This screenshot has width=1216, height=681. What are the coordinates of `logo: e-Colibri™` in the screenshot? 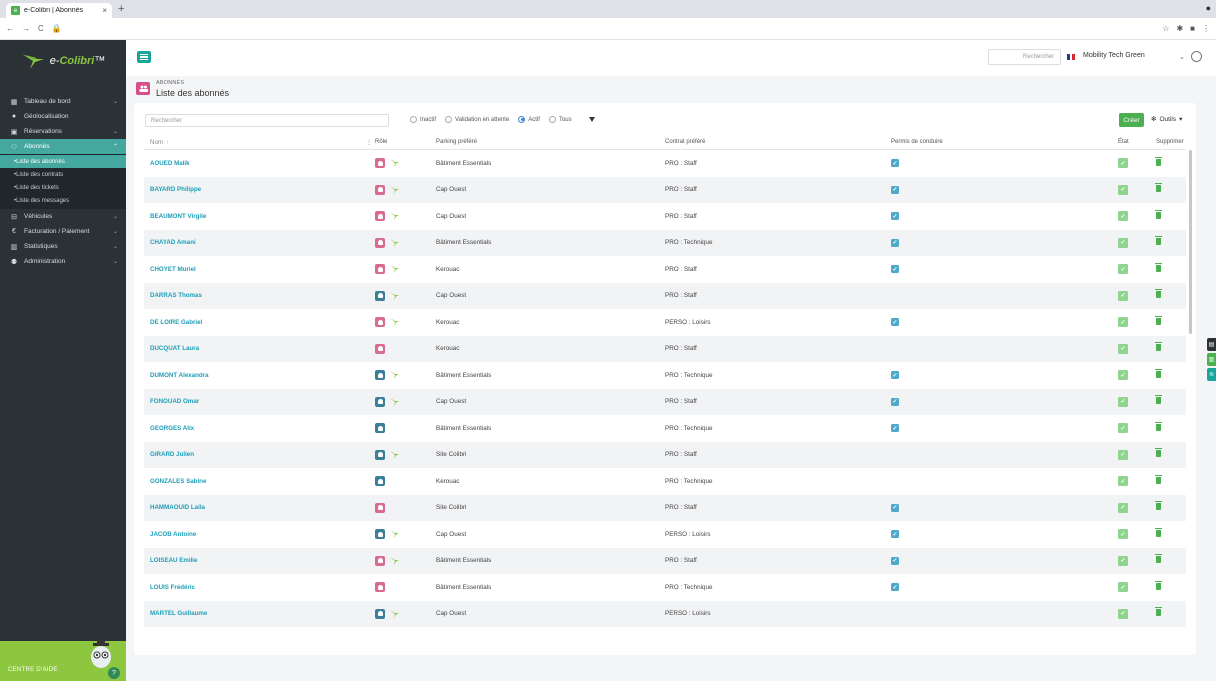 It's located at (63, 61).